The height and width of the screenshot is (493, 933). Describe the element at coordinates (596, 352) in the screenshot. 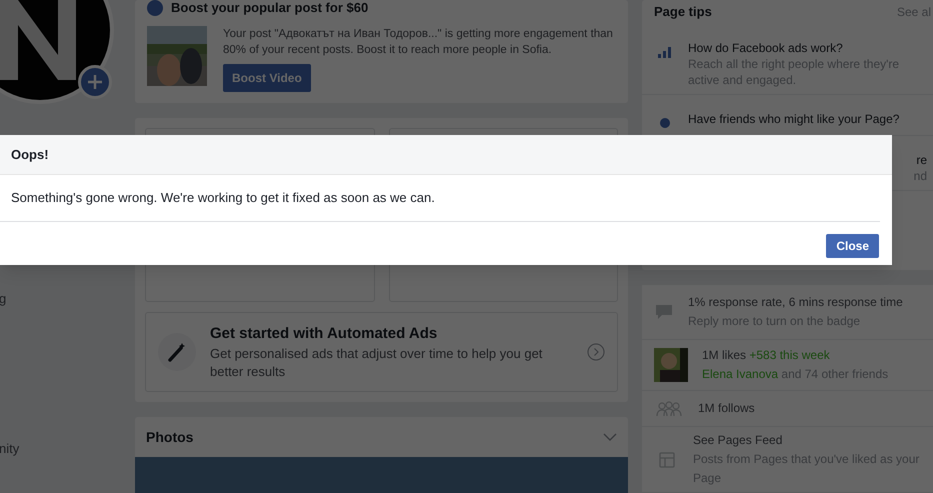

I see `chevron-right-icon` at that location.